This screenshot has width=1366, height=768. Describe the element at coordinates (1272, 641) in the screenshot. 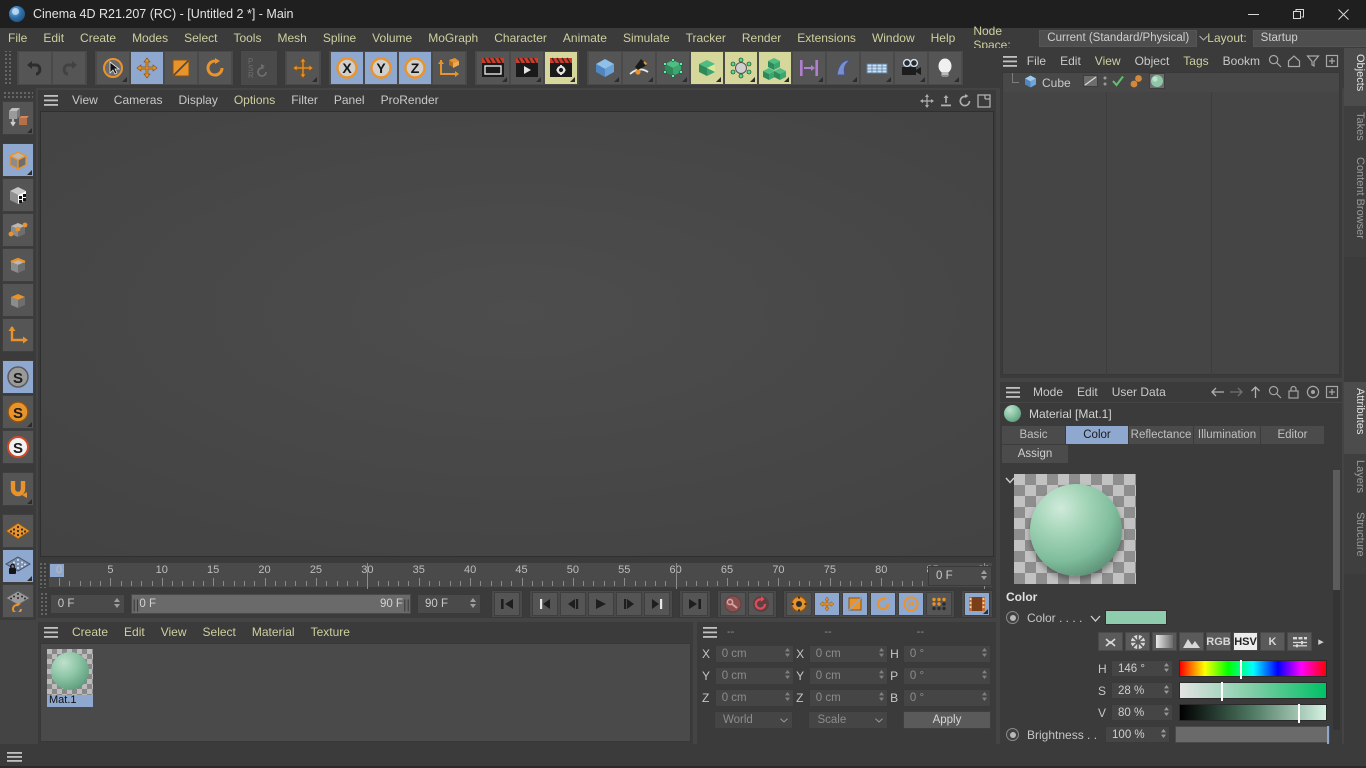

I see `kelvin-mode-button: K` at that location.